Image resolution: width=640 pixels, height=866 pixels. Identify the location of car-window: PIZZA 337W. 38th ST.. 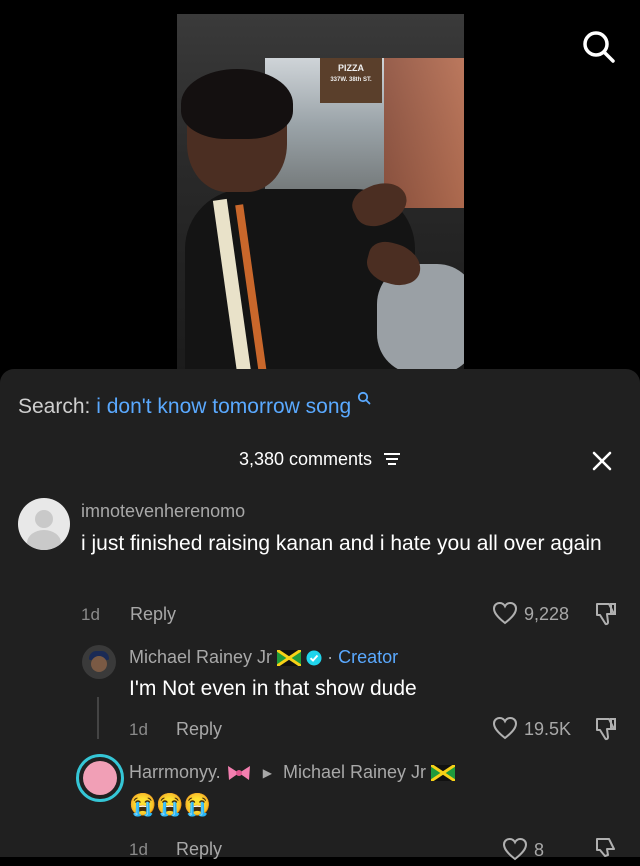
(364, 133).